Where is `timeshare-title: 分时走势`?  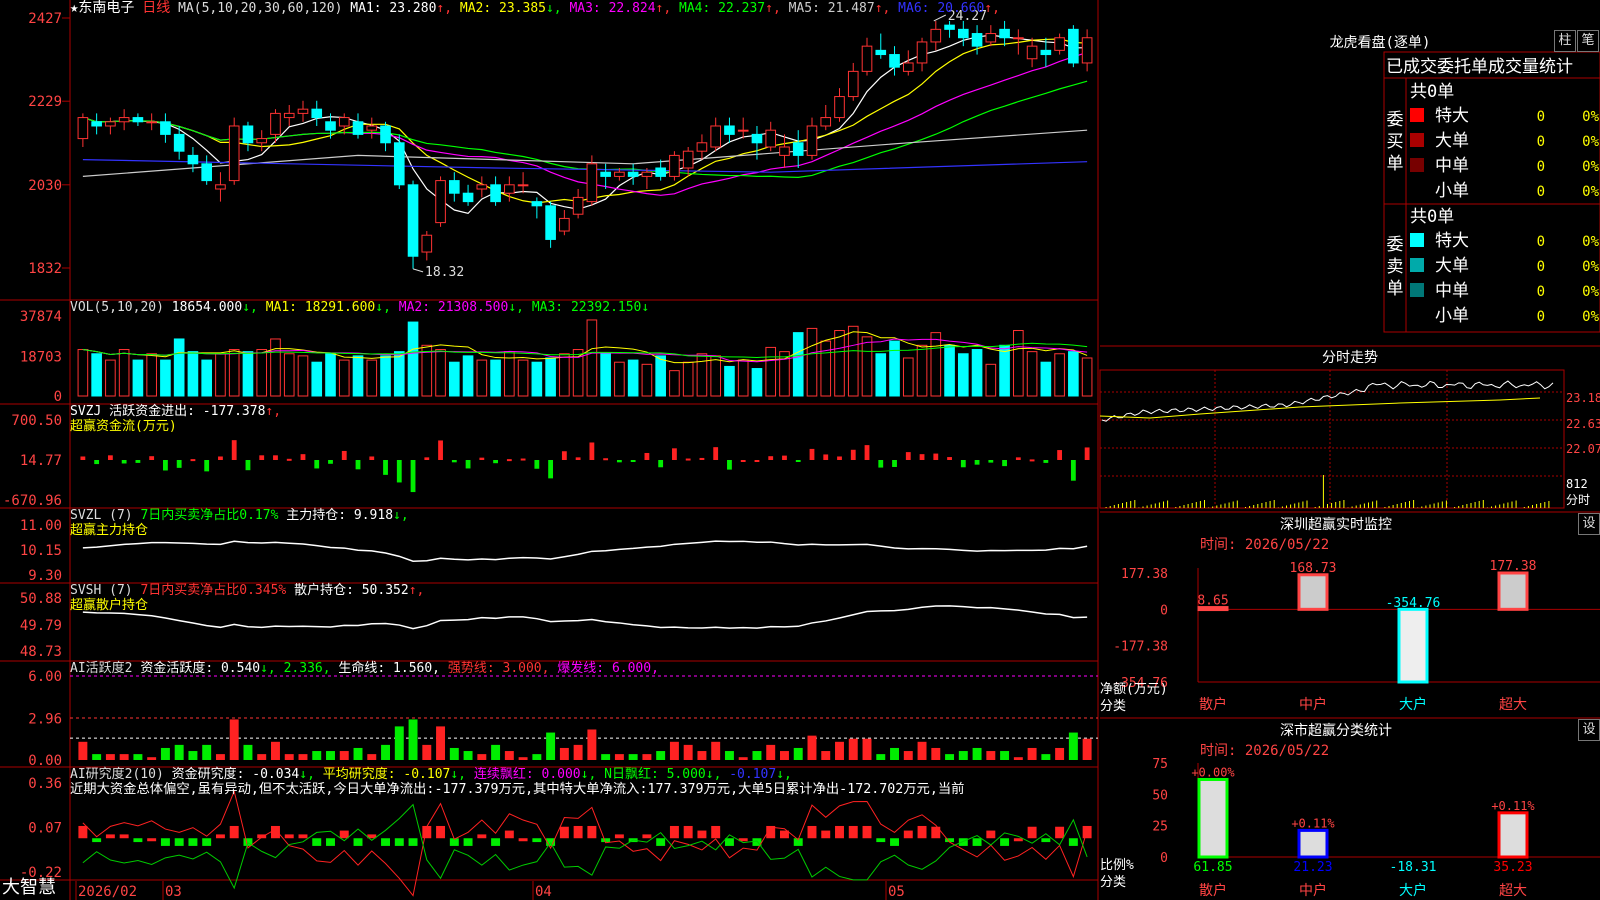
timeshare-title: 分时走势 is located at coordinates (1350, 358).